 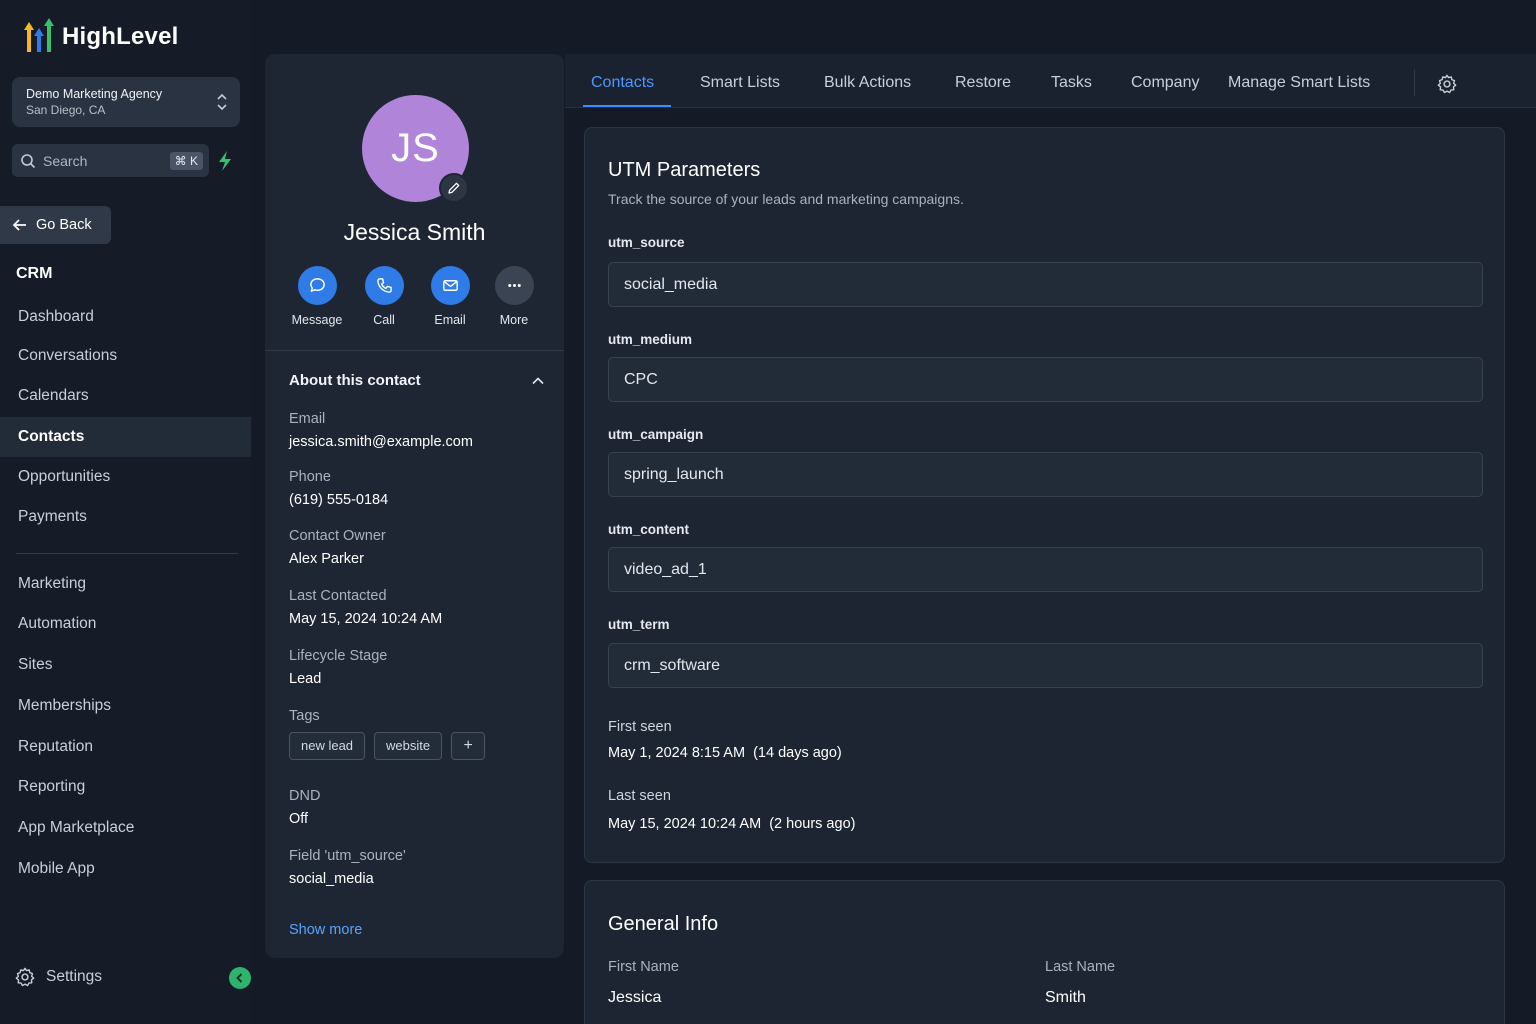 I want to click on settings-label: Settings, so click(x=74, y=976).